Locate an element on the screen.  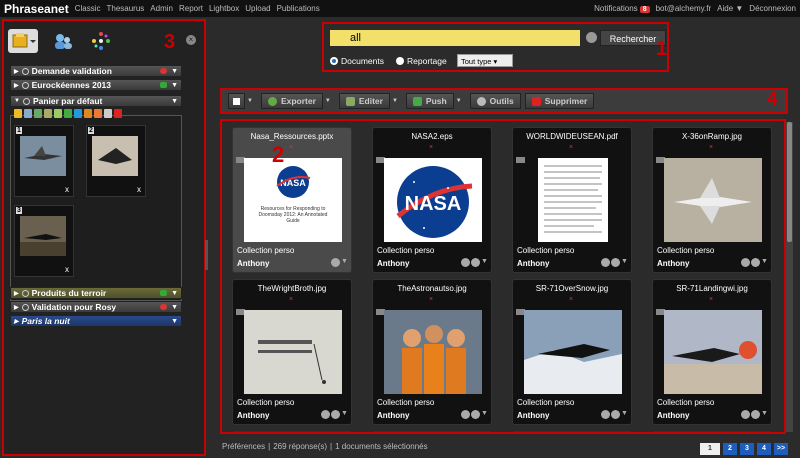
nav-lightbox: Lightbox is located at coordinates (224, 8).